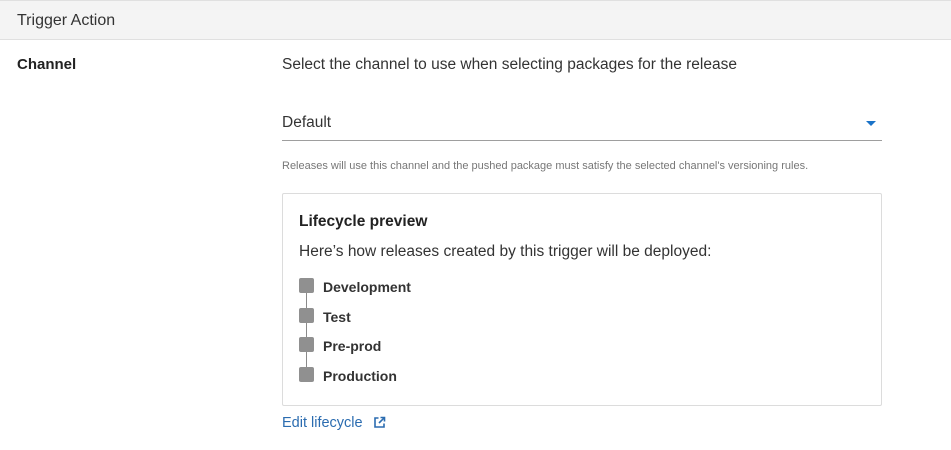  Describe the element at coordinates (337, 317) in the screenshot. I see `phase-name: Test` at that location.